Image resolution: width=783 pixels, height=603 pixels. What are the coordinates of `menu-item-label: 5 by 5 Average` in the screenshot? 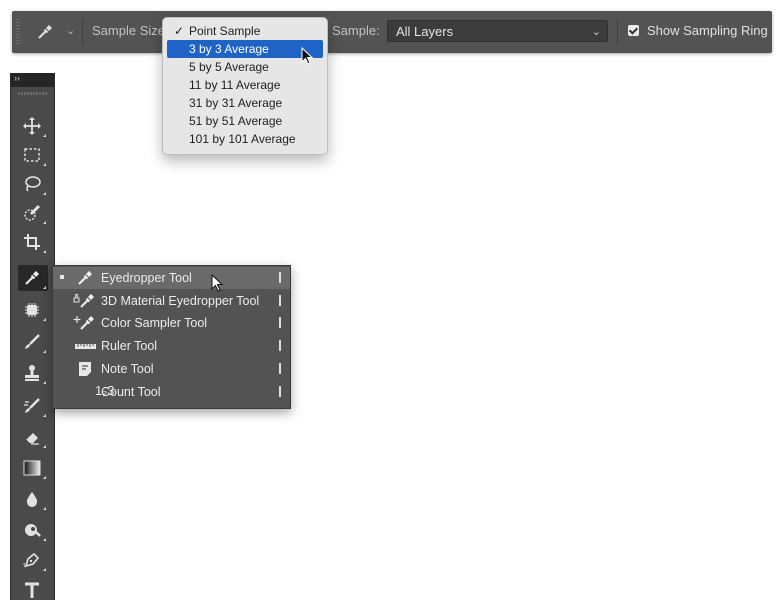 It's located at (229, 67).